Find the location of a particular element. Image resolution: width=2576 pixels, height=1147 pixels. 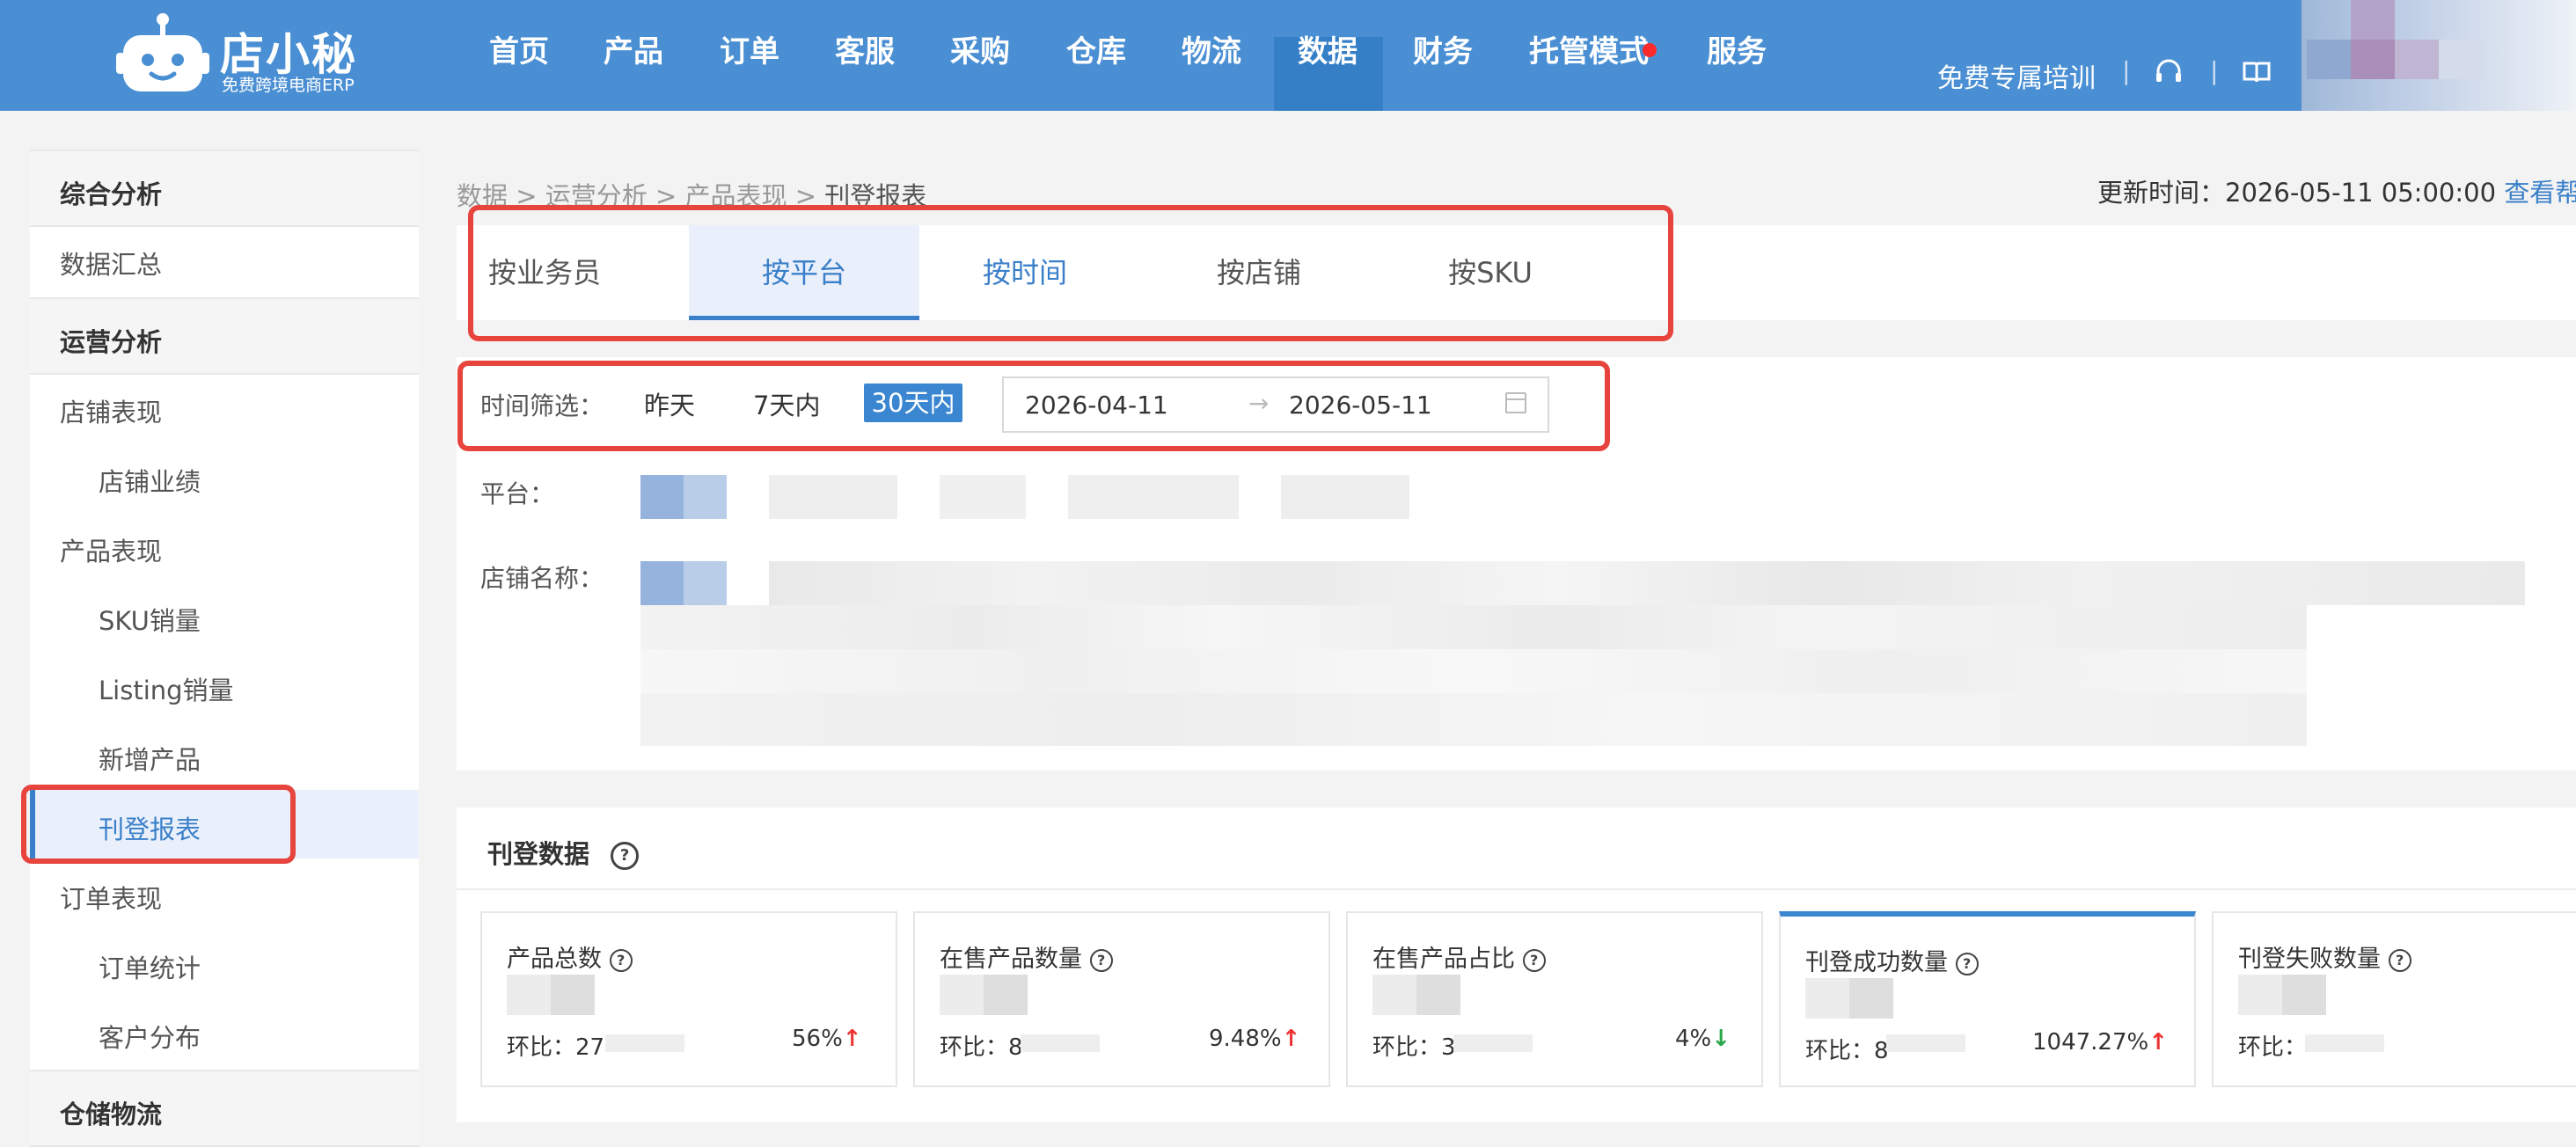

stat-label-text: 刊登成功数量 is located at coordinates (1877, 962).